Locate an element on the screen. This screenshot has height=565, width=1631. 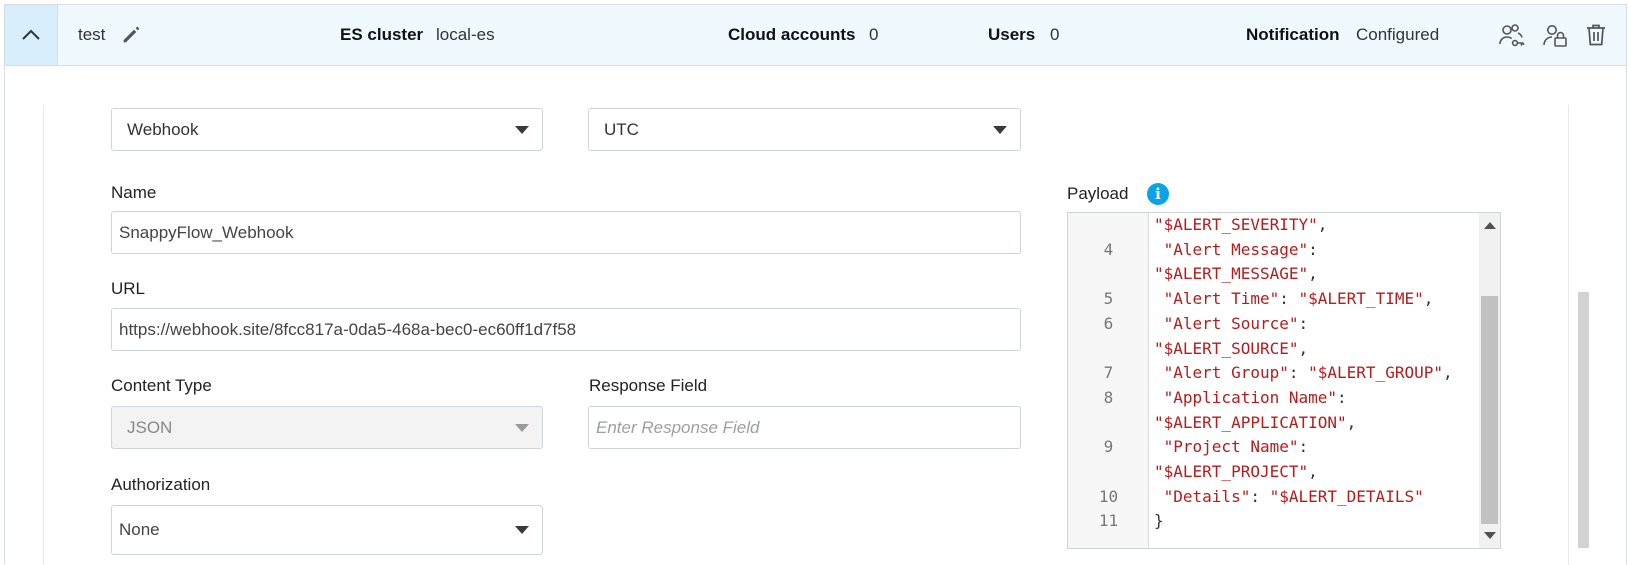
code-line: "Alert Message": is located at coordinates (1236, 250).